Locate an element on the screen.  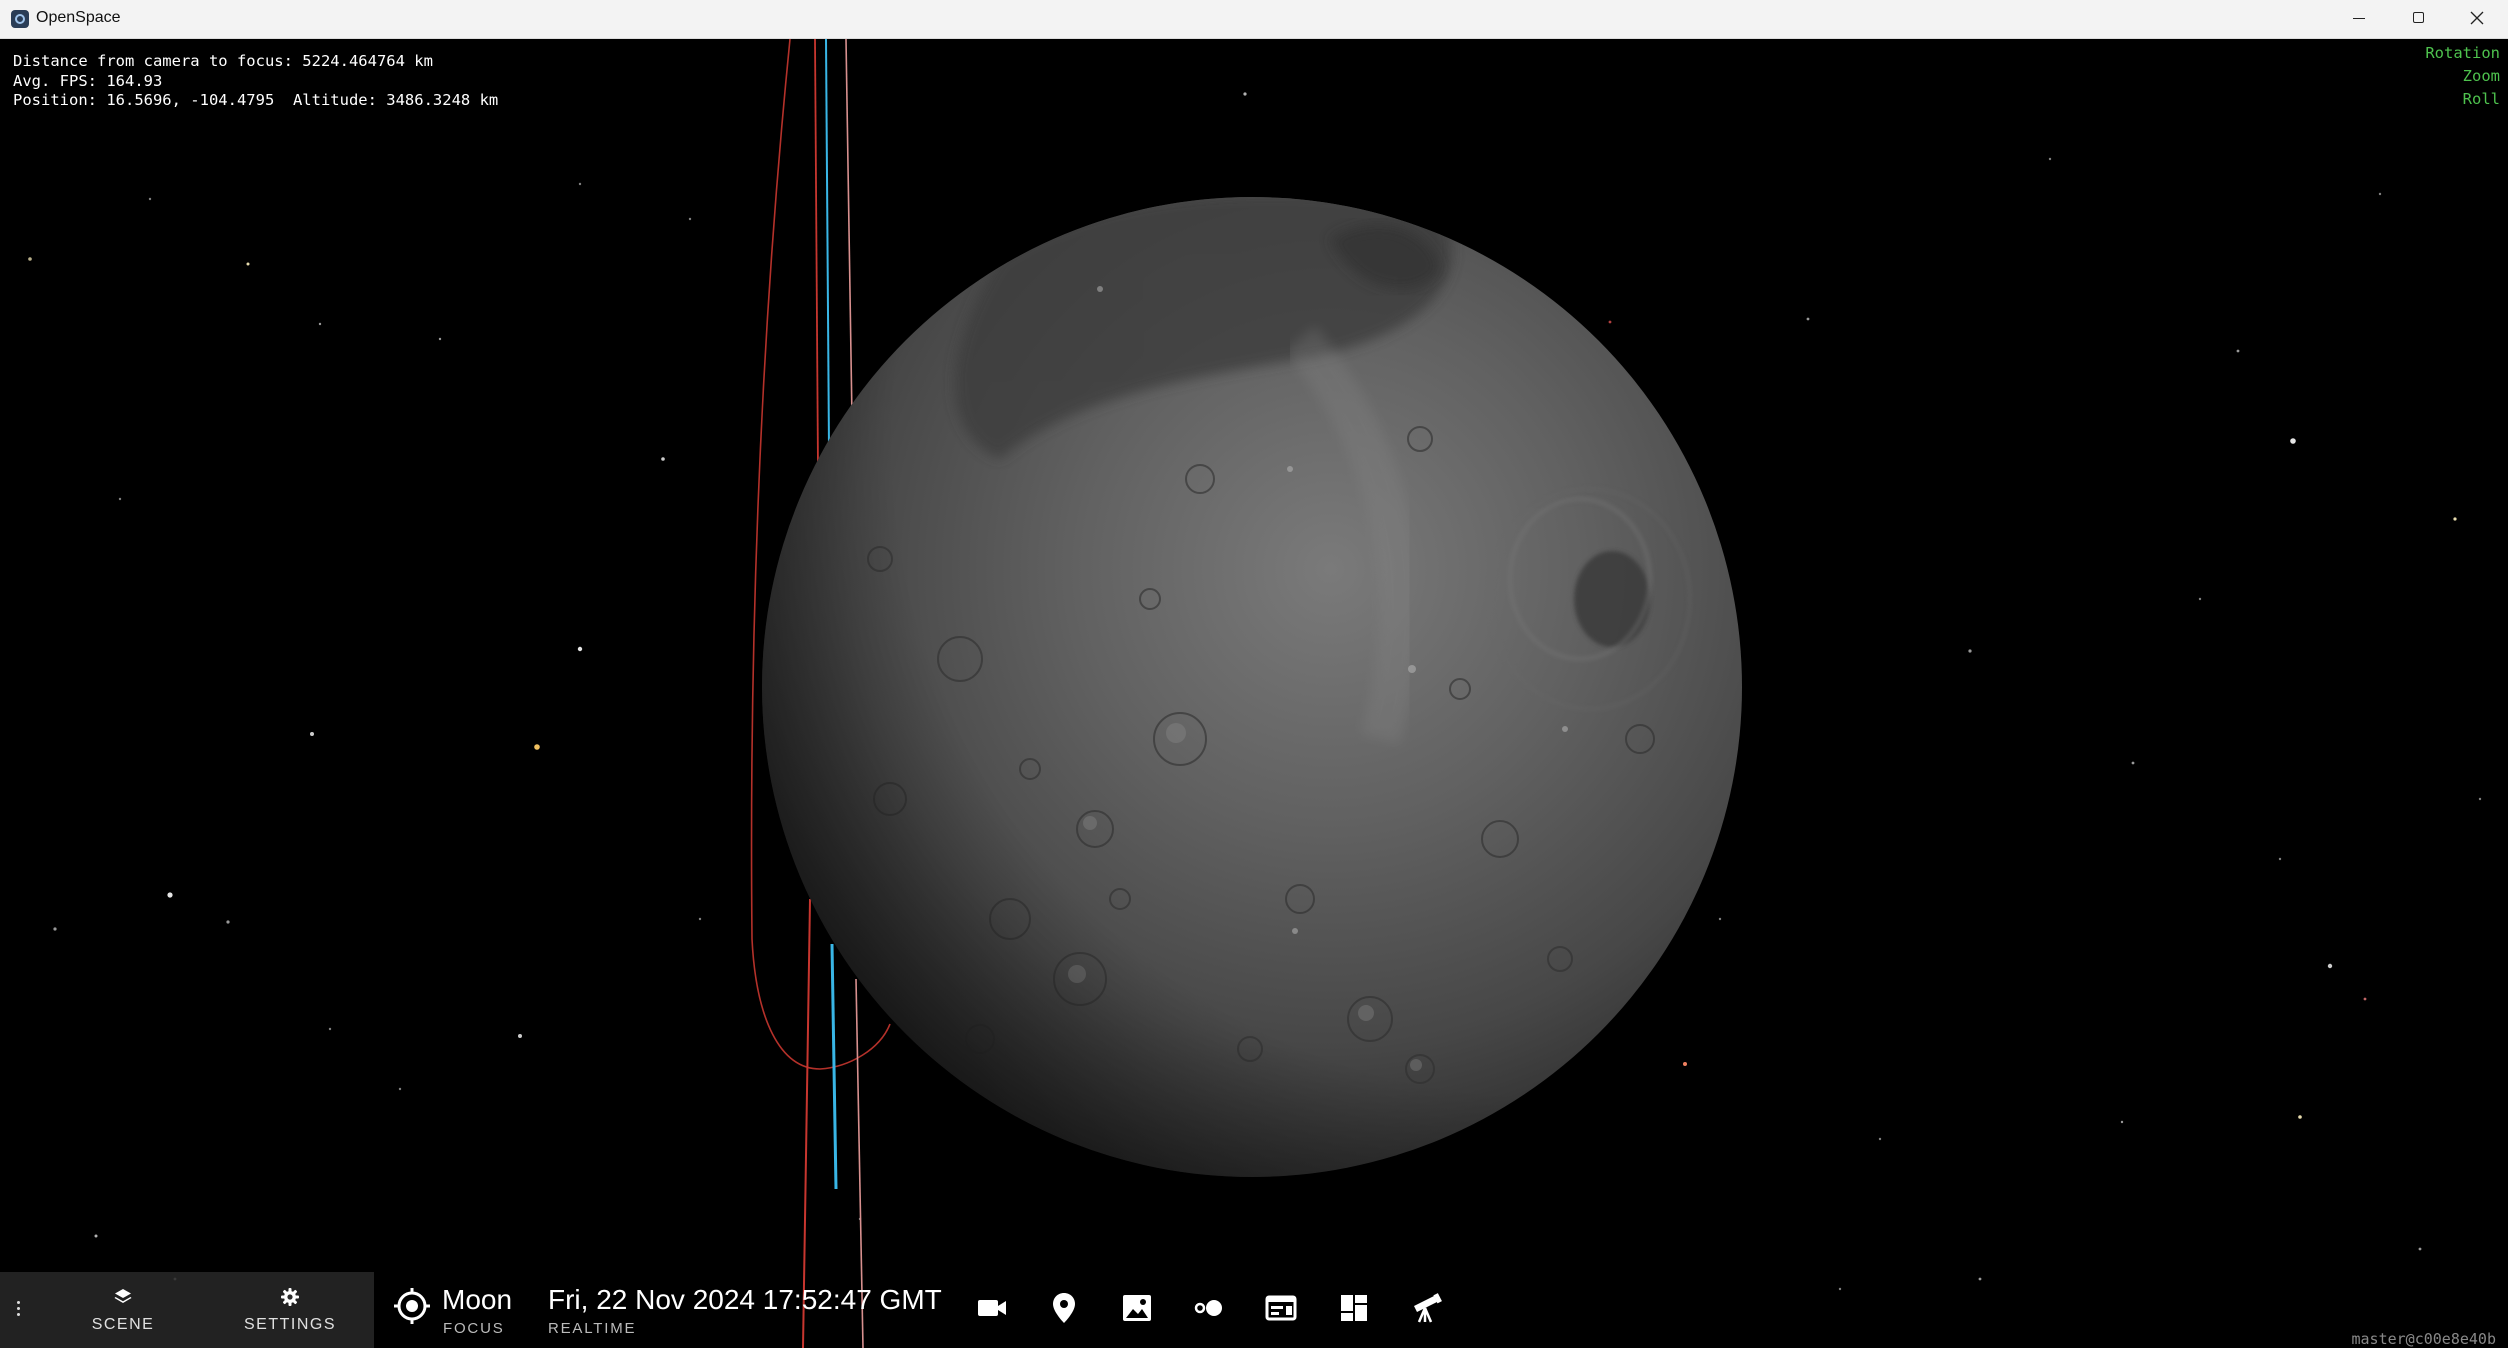
exoplanets-button is located at coordinates (1209, 1308).